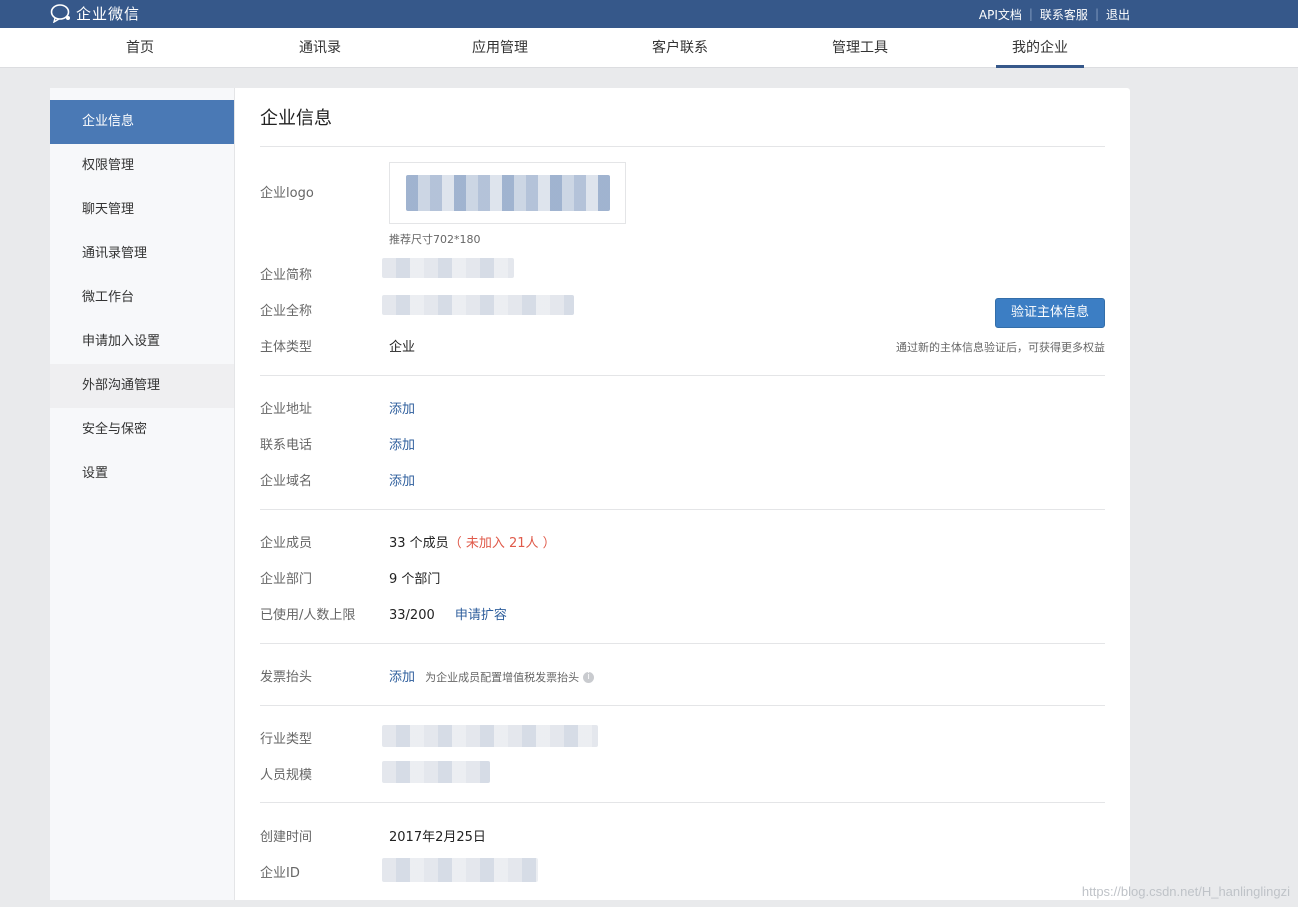 The image size is (1298, 907). Describe the element at coordinates (1000, 14) in the screenshot. I see `api-docs-link: API文档` at that location.